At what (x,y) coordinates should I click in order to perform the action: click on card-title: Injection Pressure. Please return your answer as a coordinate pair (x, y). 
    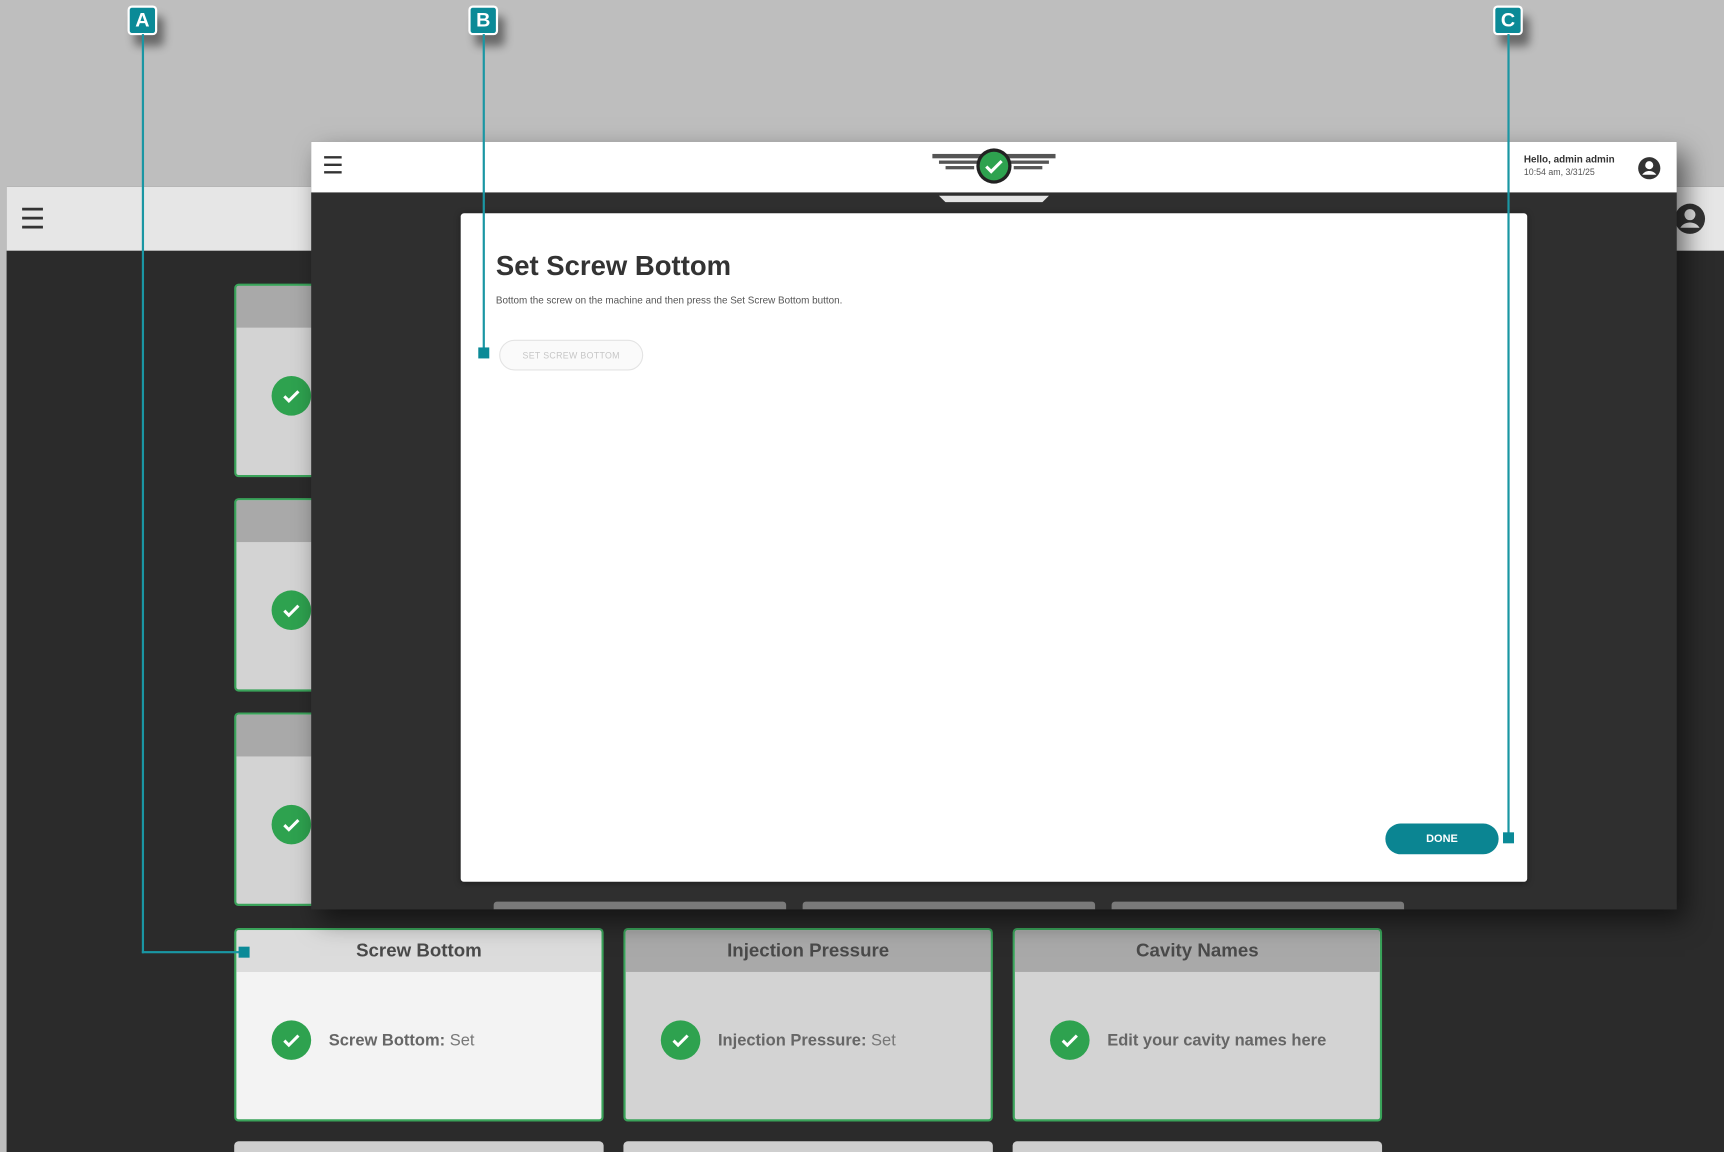
    Looking at the image, I should click on (808, 951).